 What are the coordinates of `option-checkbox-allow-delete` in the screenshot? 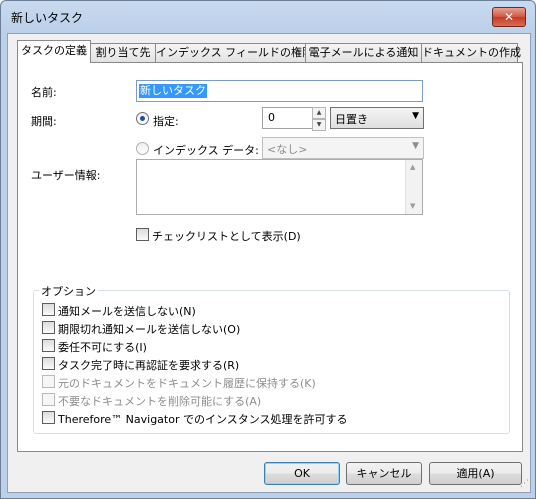 It's located at (48, 399).